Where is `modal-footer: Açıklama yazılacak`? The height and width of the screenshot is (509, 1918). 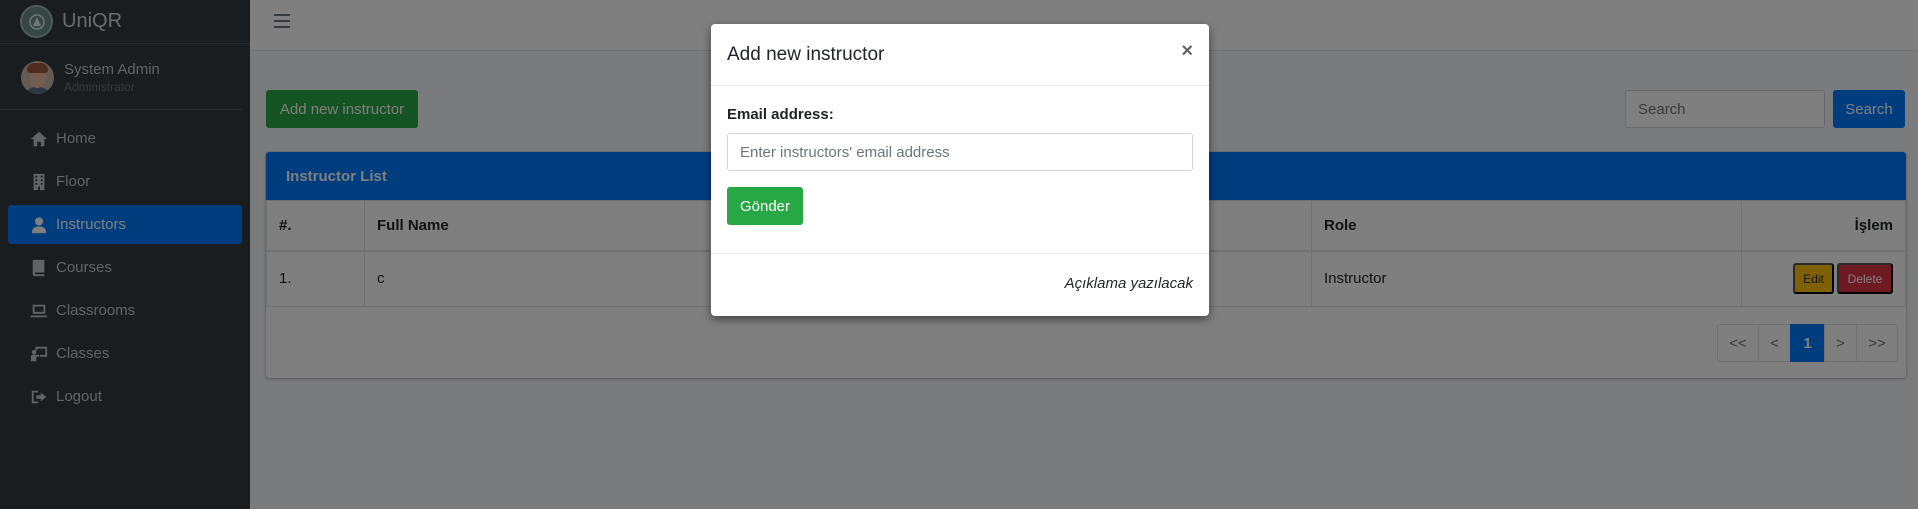 modal-footer: Açıklama yazılacak is located at coordinates (960, 283).